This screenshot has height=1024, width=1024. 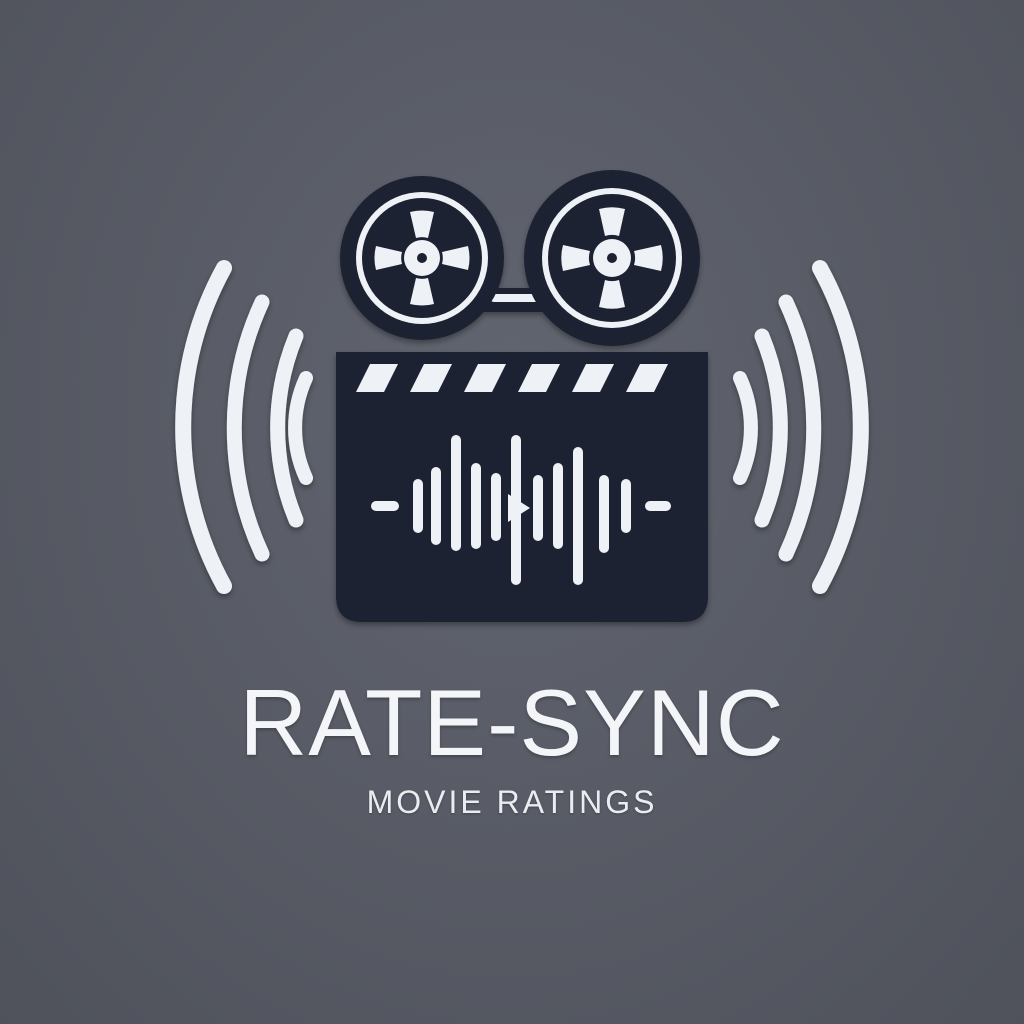 I want to click on right-sound-waves-icon, so click(x=801, y=427).